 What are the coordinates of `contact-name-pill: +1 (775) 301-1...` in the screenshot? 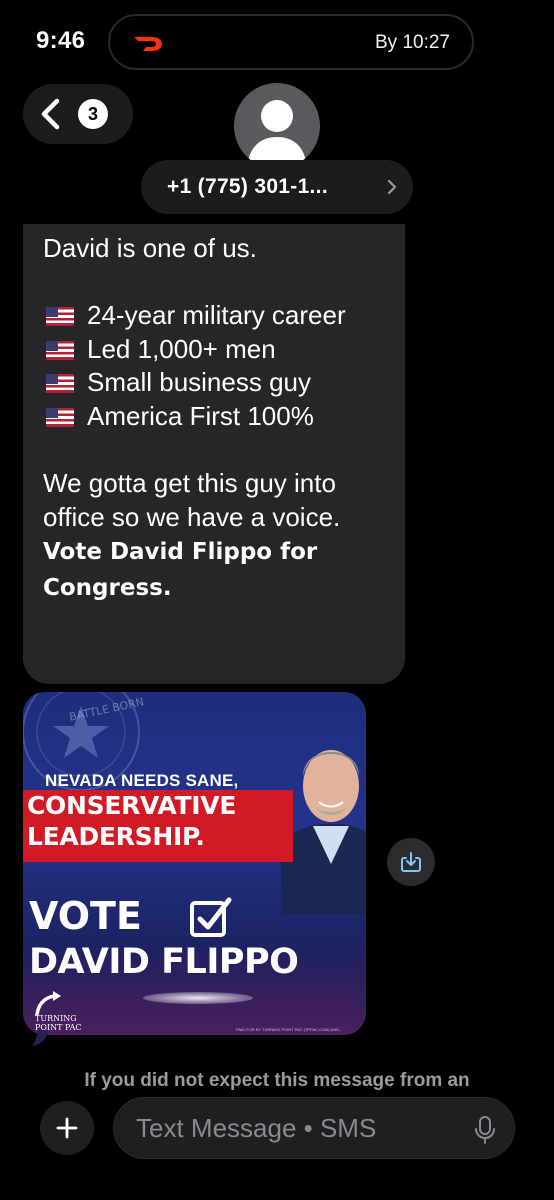 It's located at (277, 187).